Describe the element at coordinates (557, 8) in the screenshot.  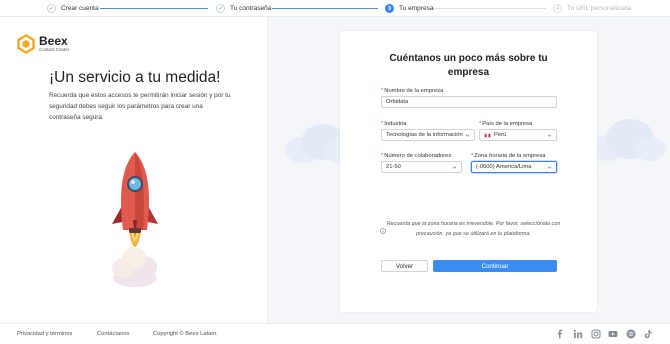
I see `step-number-badge: 4` at that location.